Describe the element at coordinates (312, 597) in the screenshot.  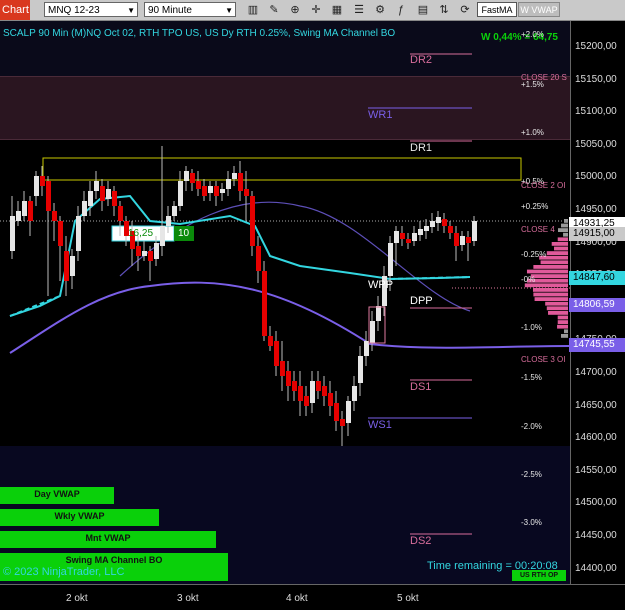
I see `time-axis: 2 okt 3 okt 4 okt 5 okt` at that location.